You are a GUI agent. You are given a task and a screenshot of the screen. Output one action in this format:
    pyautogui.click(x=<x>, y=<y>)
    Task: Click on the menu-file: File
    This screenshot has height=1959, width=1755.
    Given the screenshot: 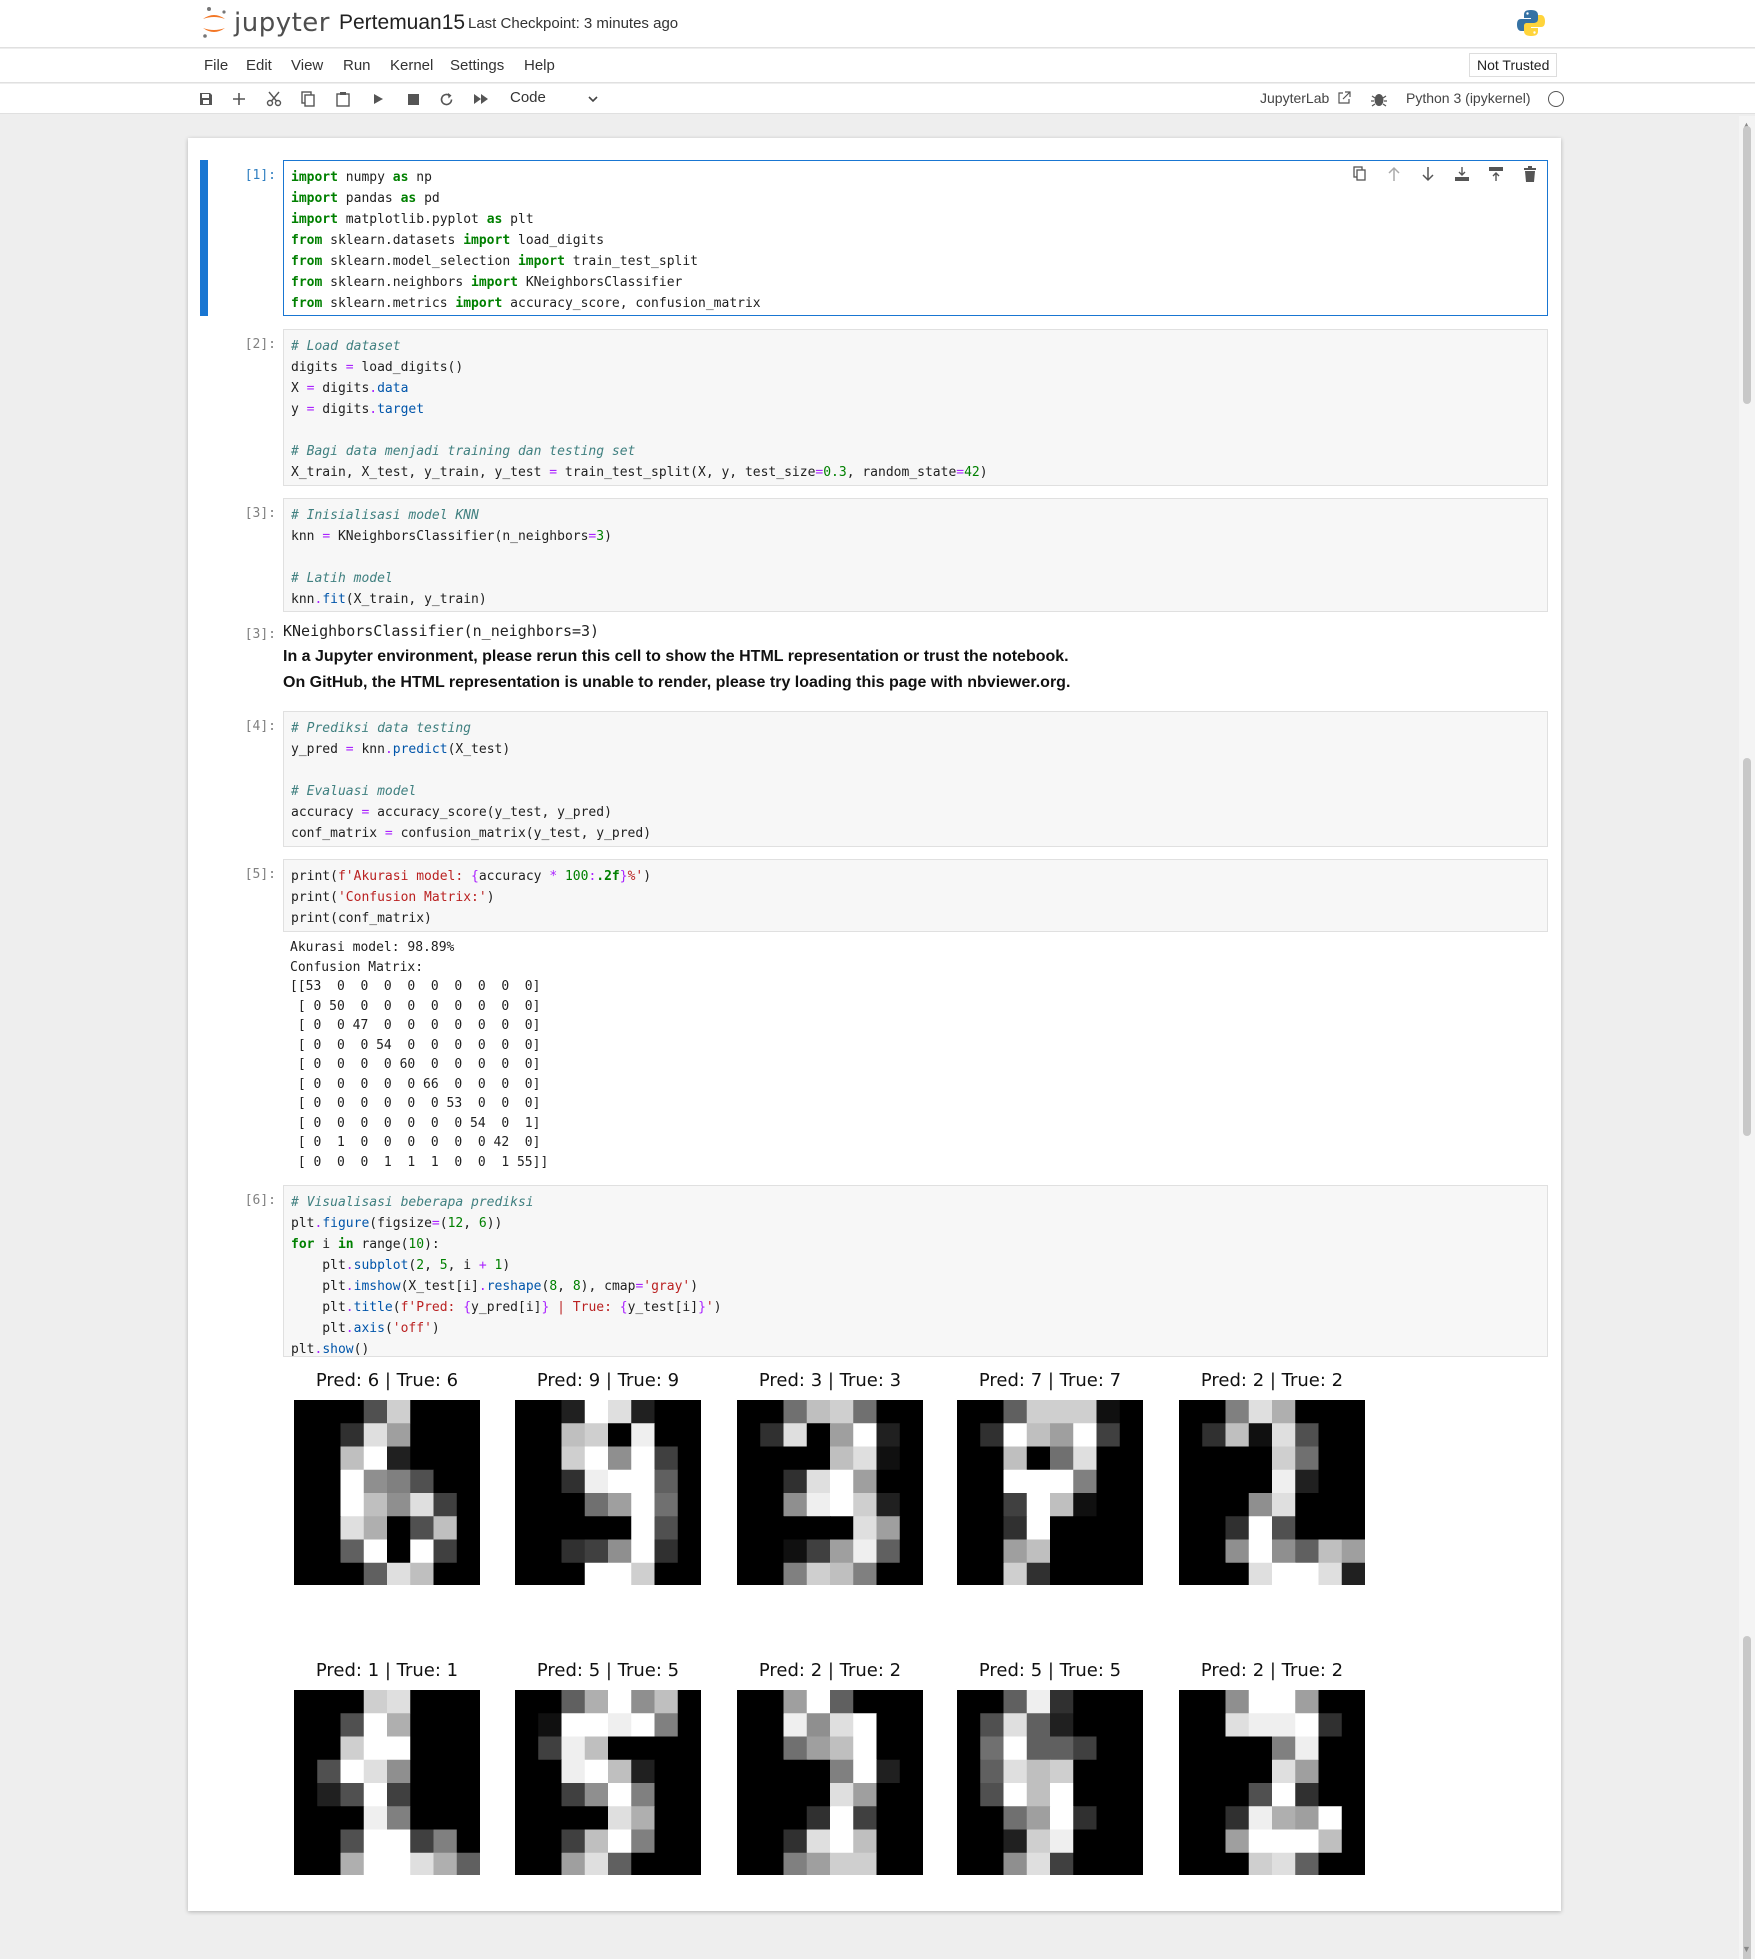 What is the action you would take?
    pyautogui.click(x=216, y=65)
    